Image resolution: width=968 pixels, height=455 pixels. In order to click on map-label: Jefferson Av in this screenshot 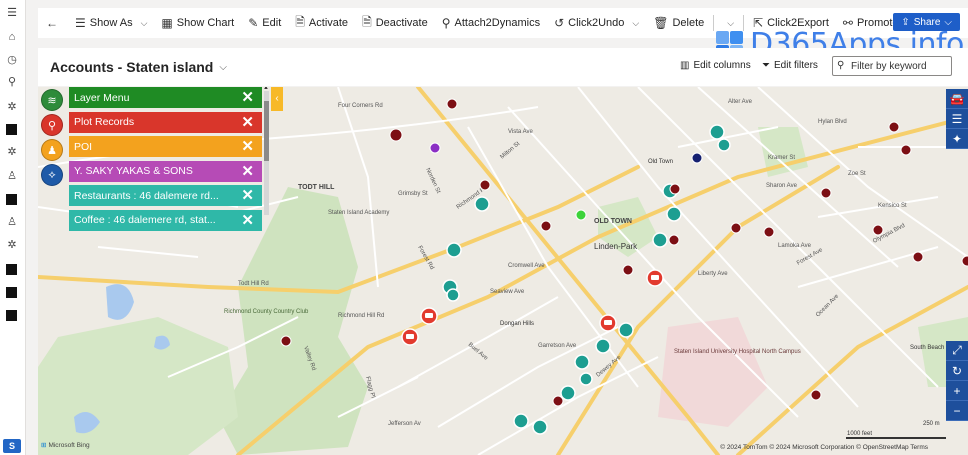, I will do `click(404, 424)`.